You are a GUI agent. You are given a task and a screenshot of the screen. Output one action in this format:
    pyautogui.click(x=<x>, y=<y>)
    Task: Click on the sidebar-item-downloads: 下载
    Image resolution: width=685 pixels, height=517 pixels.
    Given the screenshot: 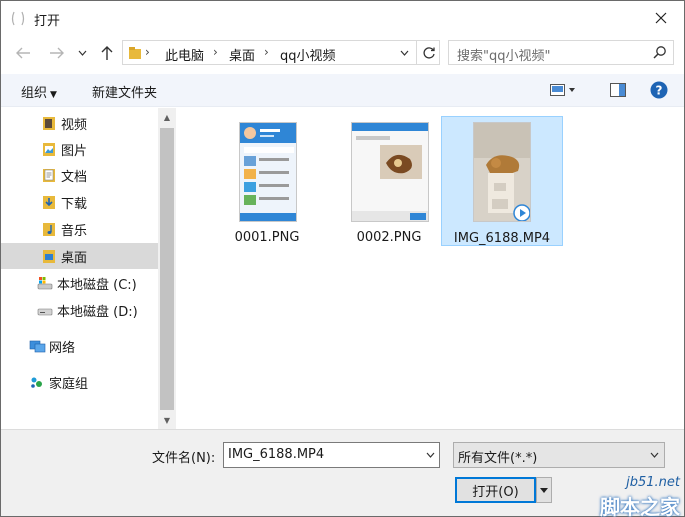 What is the action you would take?
    pyautogui.click(x=79, y=202)
    